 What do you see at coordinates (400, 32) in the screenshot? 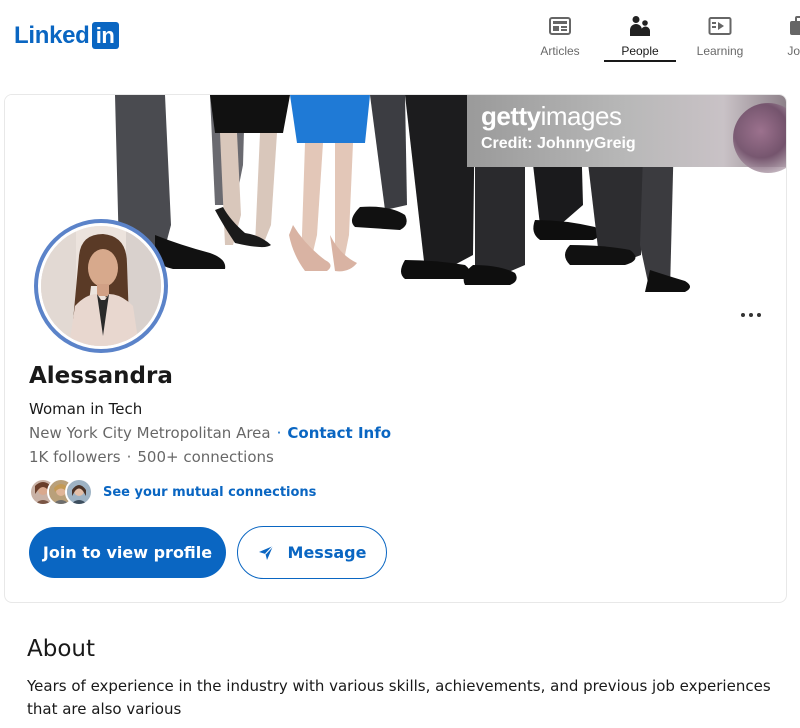
I see `top-header: Linked in Articles People Learning Jo` at bounding box center [400, 32].